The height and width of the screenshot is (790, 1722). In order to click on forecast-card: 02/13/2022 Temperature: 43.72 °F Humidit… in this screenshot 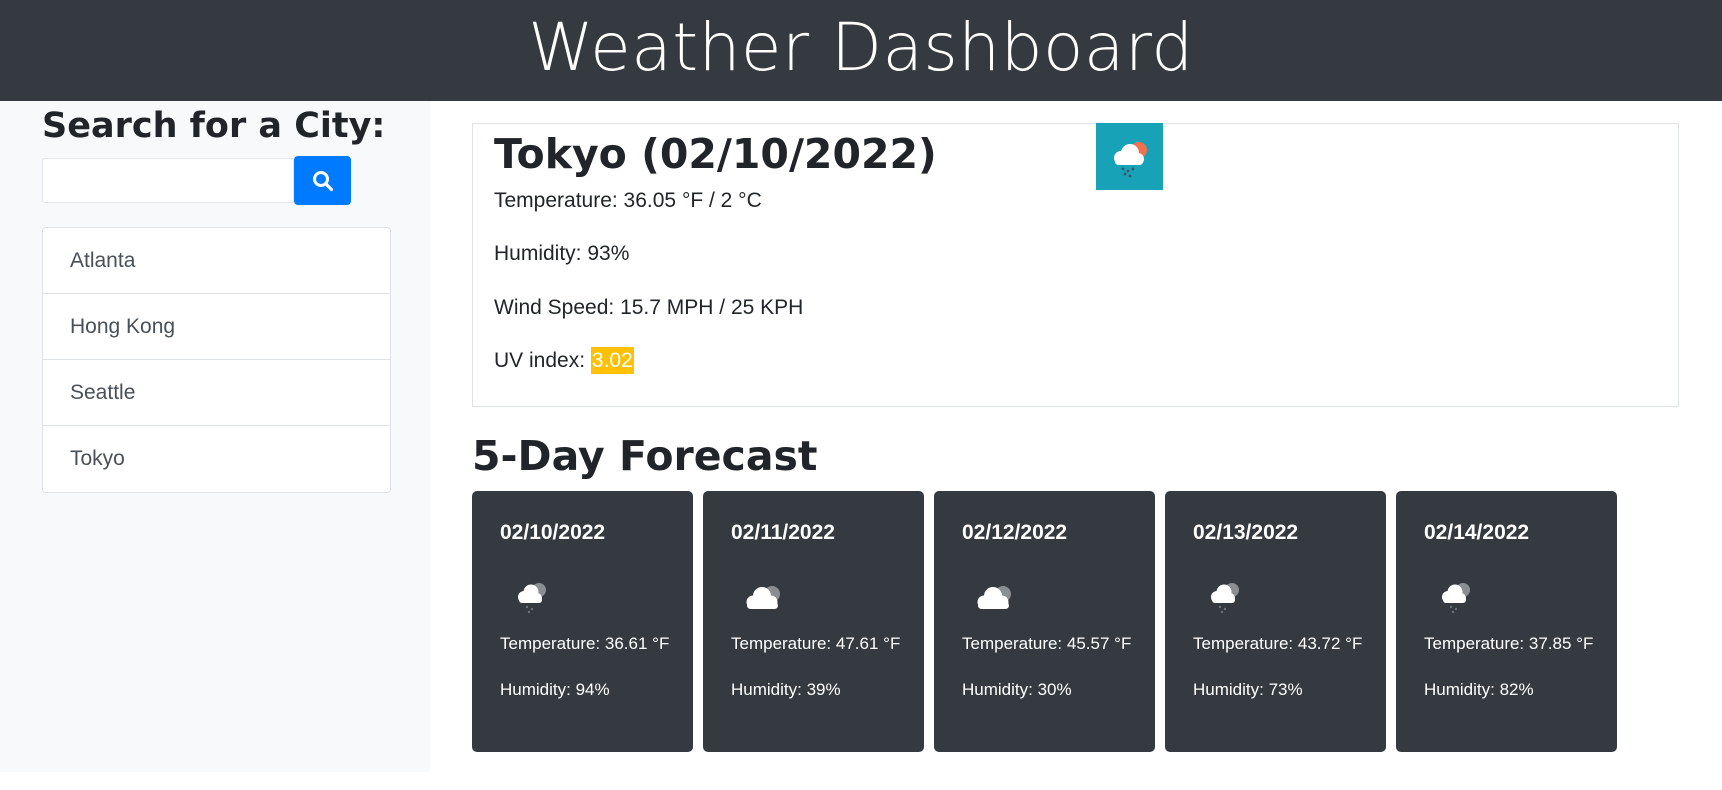, I will do `click(1275, 621)`.